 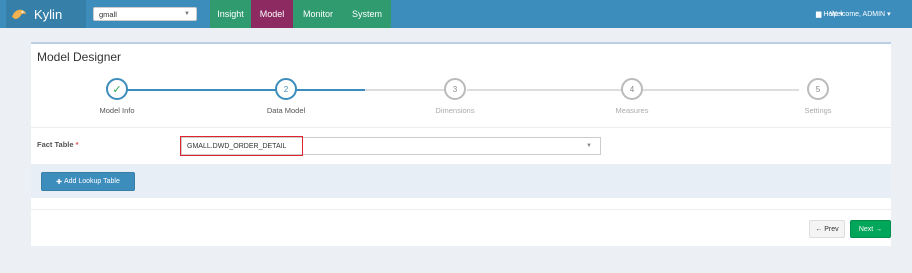 I want to click on step-label: Measures, so click(x=632, y=110).